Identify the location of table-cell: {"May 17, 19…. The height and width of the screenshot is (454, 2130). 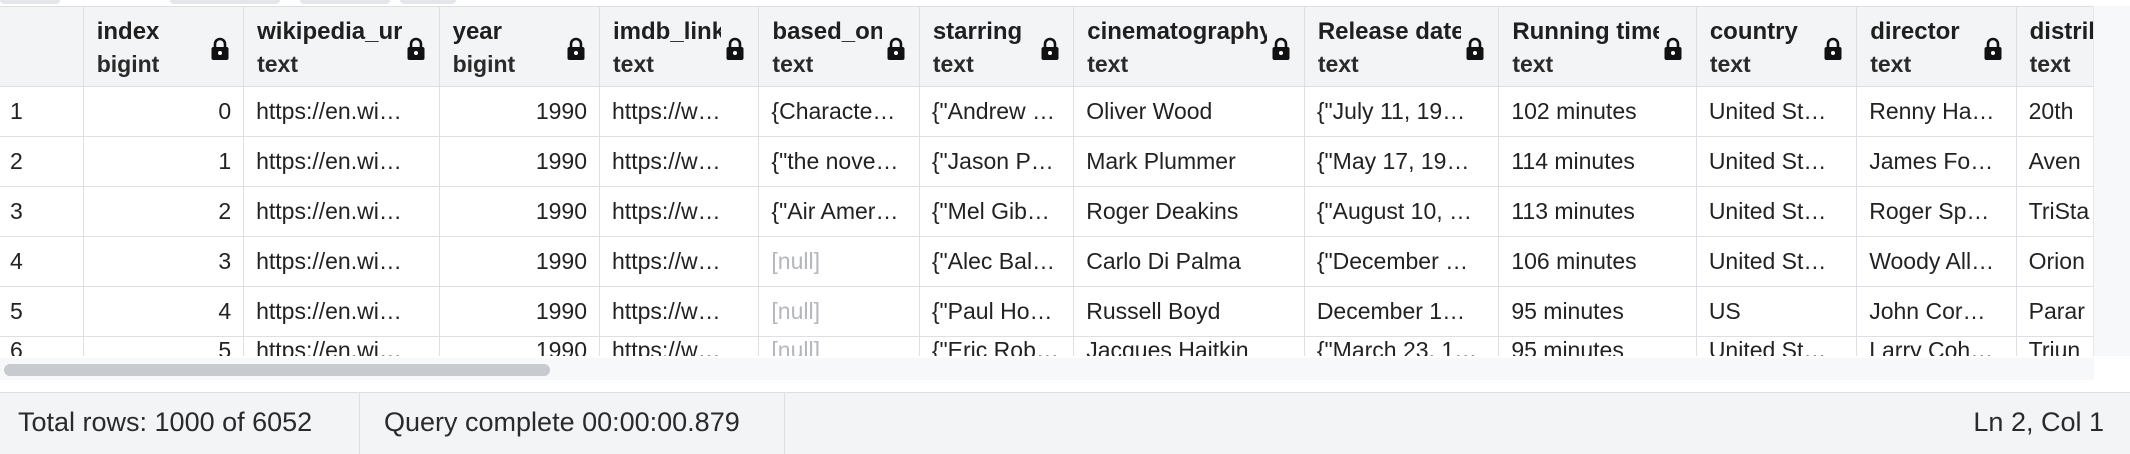
(1402, 161).